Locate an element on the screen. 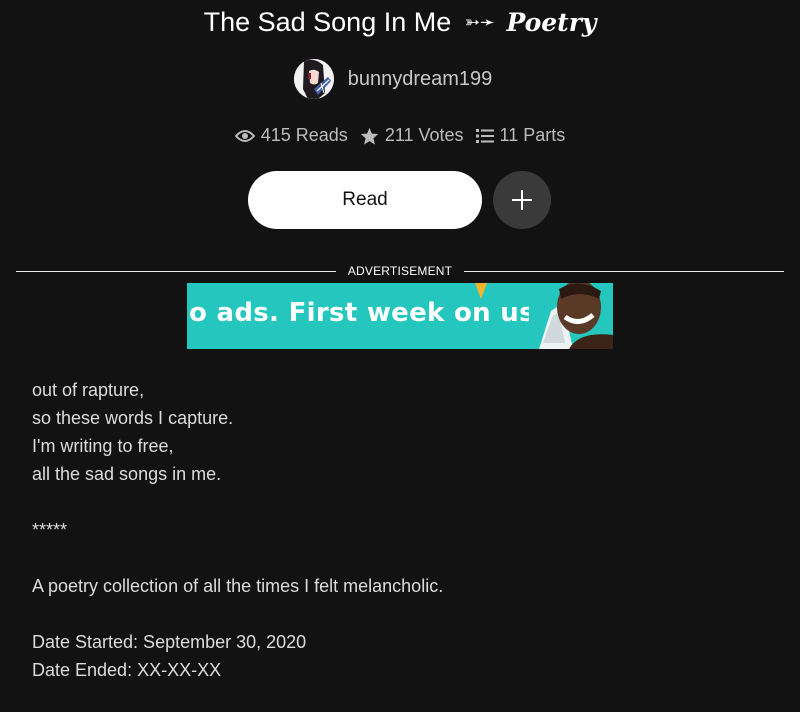  parts-stat: 11 Parts is located at coordinates (520, 135).